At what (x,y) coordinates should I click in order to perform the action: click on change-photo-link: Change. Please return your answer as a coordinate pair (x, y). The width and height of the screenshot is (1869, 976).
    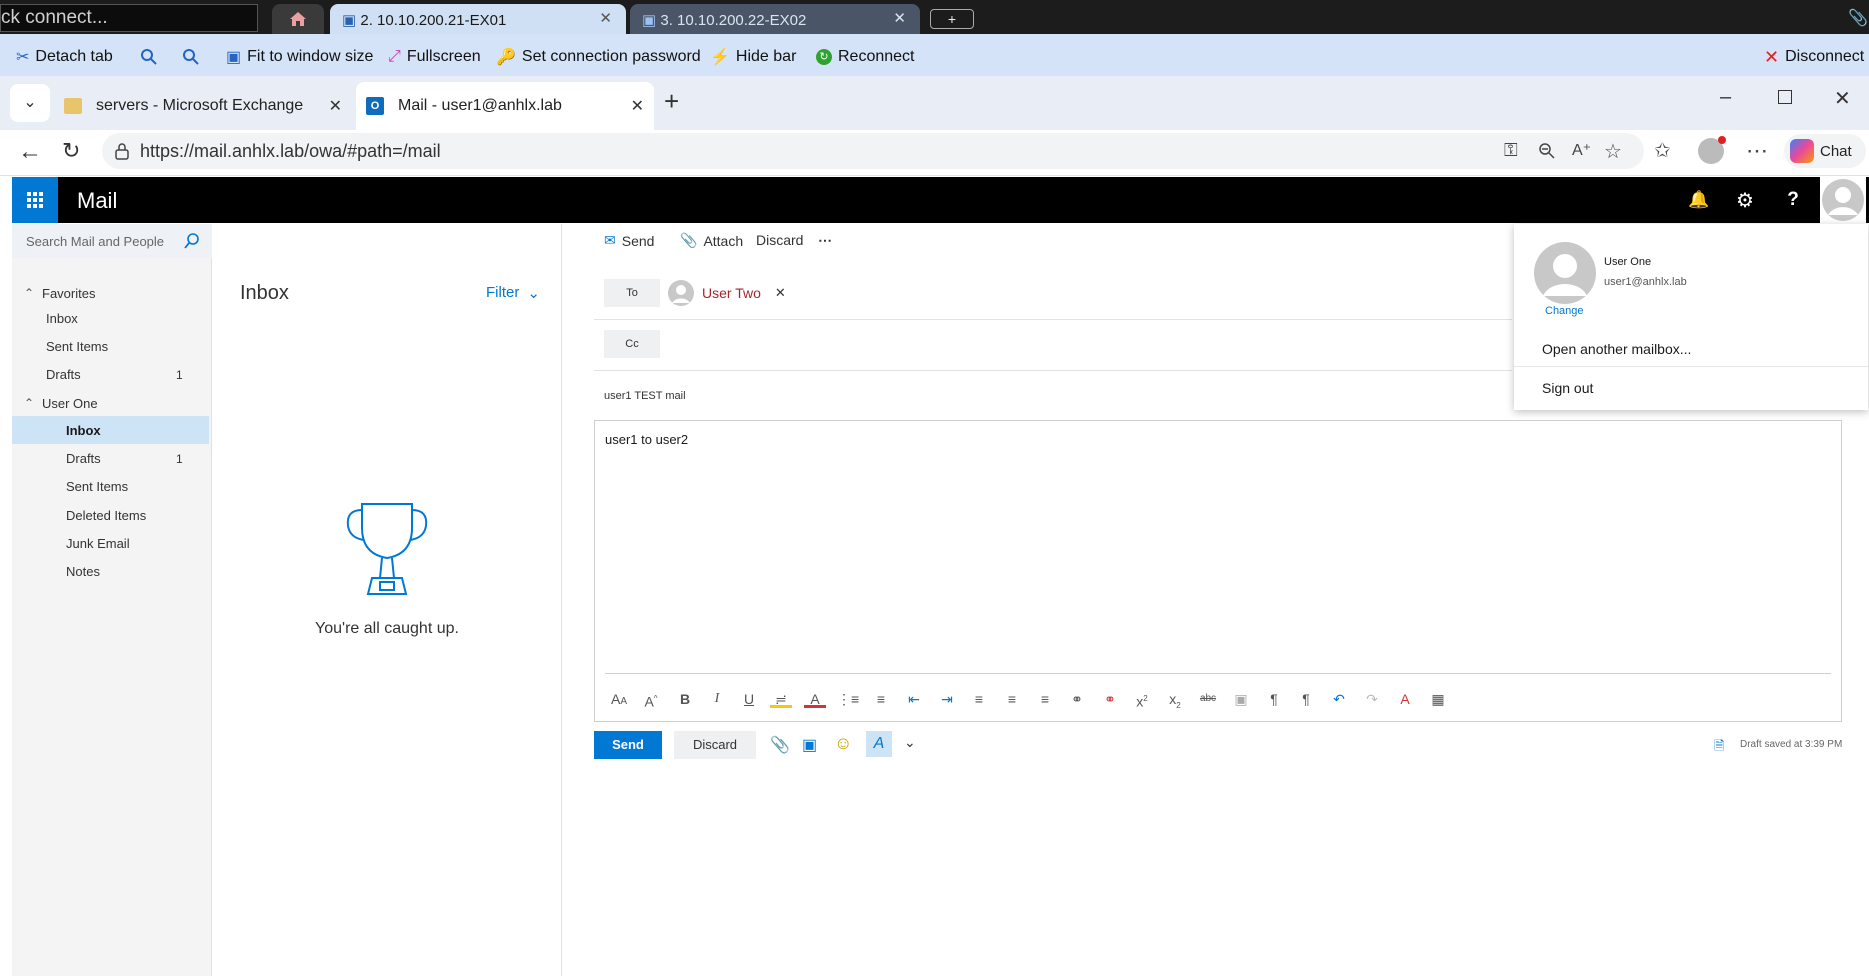
    Looking at the image, I should click on (1564, 311).